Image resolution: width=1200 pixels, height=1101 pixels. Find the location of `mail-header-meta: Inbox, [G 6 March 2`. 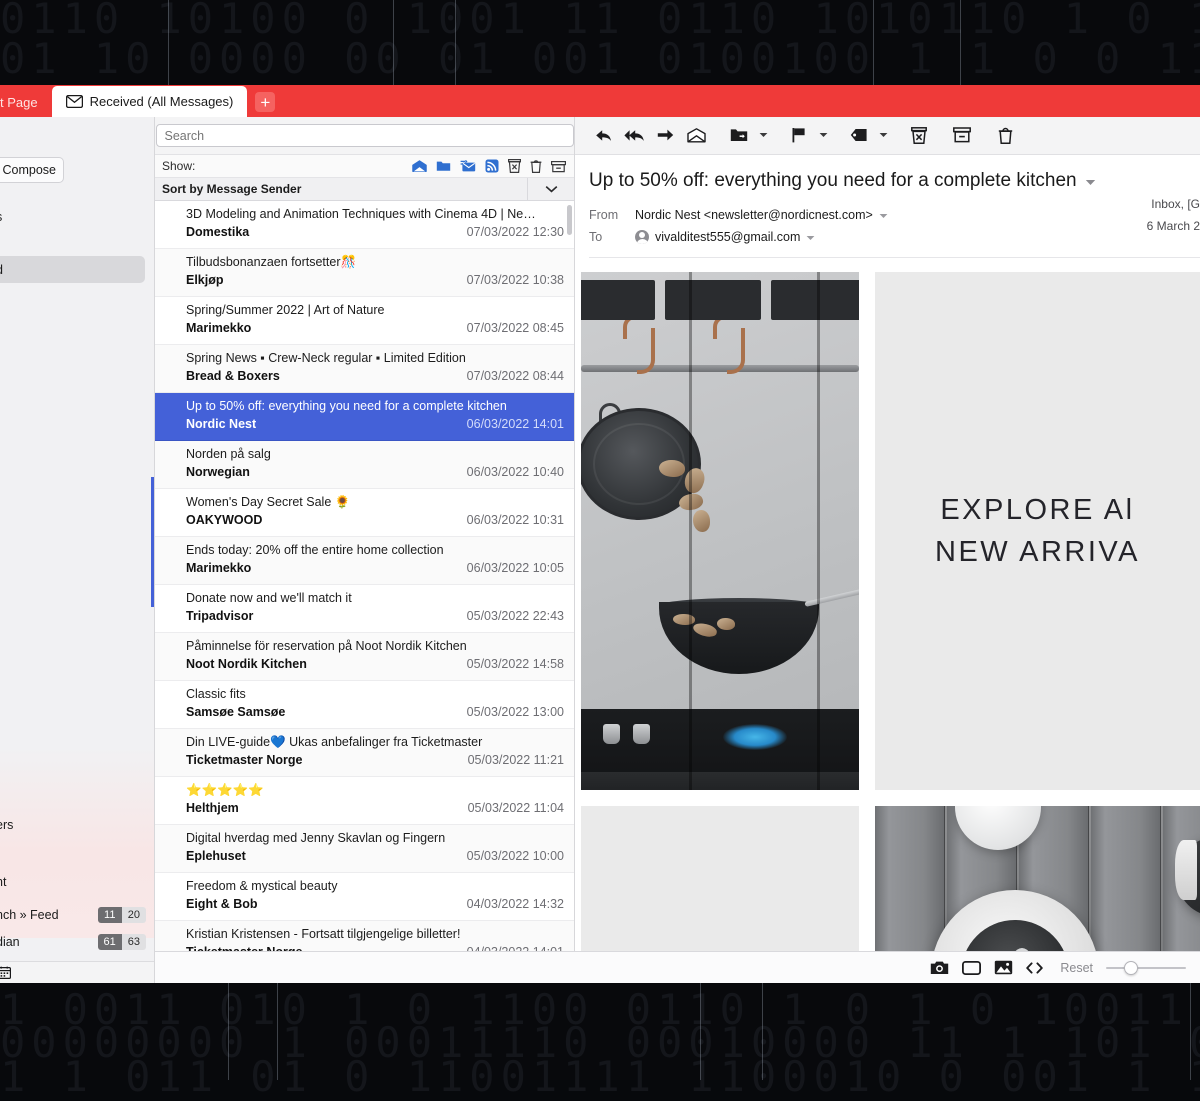

mail-header-meta: Inbox, [G 6 March 2 is located at coordinates (1173, 215).